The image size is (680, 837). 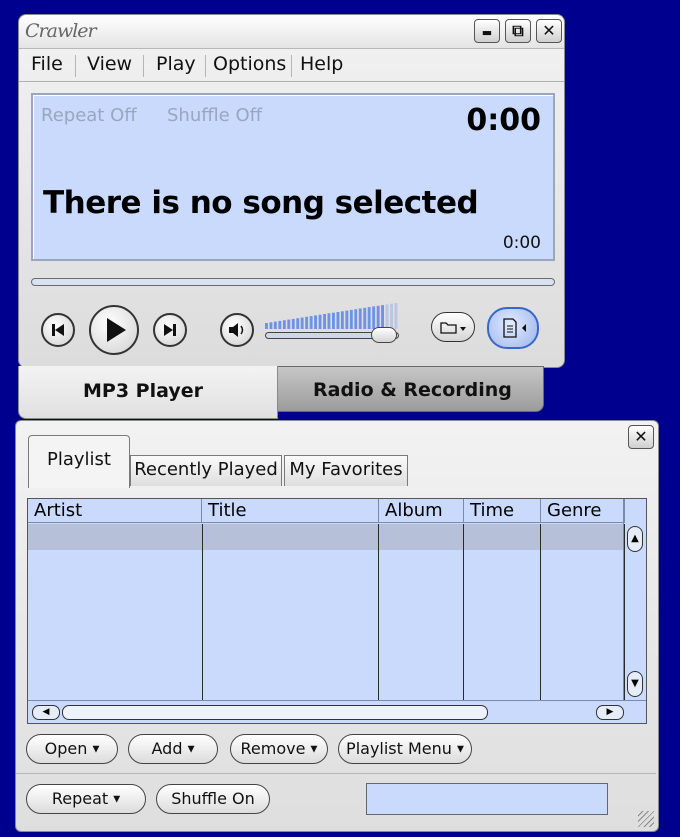 I want to click on vertical-scrollbar: ▲ ▼, so click(x=634, y=599).